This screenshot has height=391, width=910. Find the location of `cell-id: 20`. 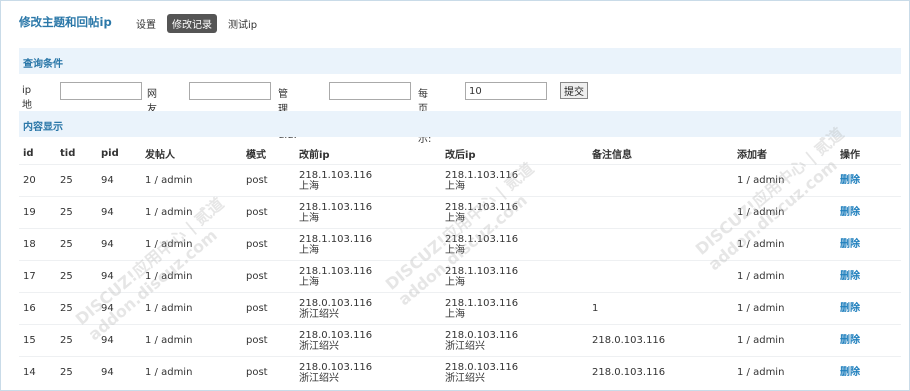

cell-id: 20 is located at coordinates (37, 180).